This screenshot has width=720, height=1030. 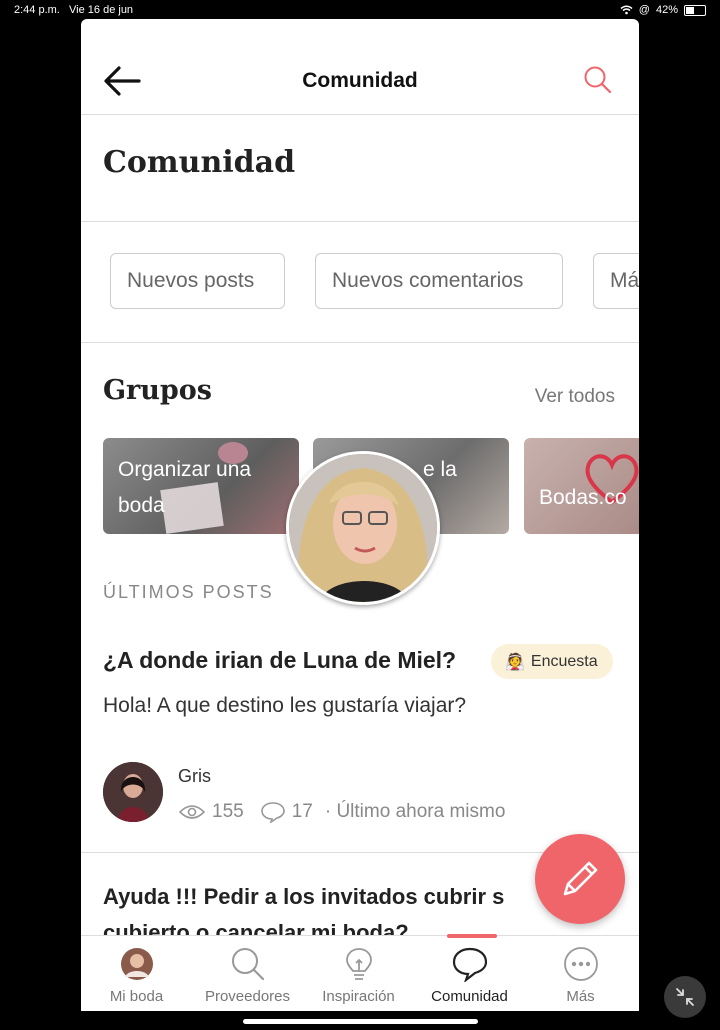 I want to click on new-post-button, so click(x=580, y=879).